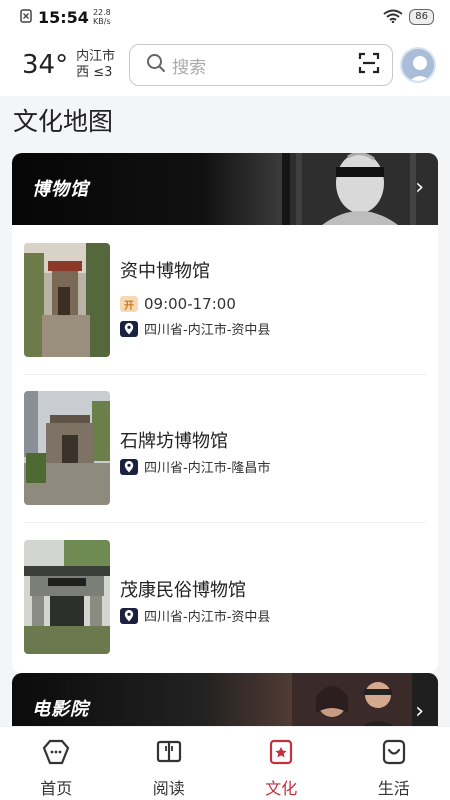 This screenshot has height=800, width=450. Describe the element at coordinates (165, 271) in the screenshot. I see `museum-name: 资中博物馆` at that location.